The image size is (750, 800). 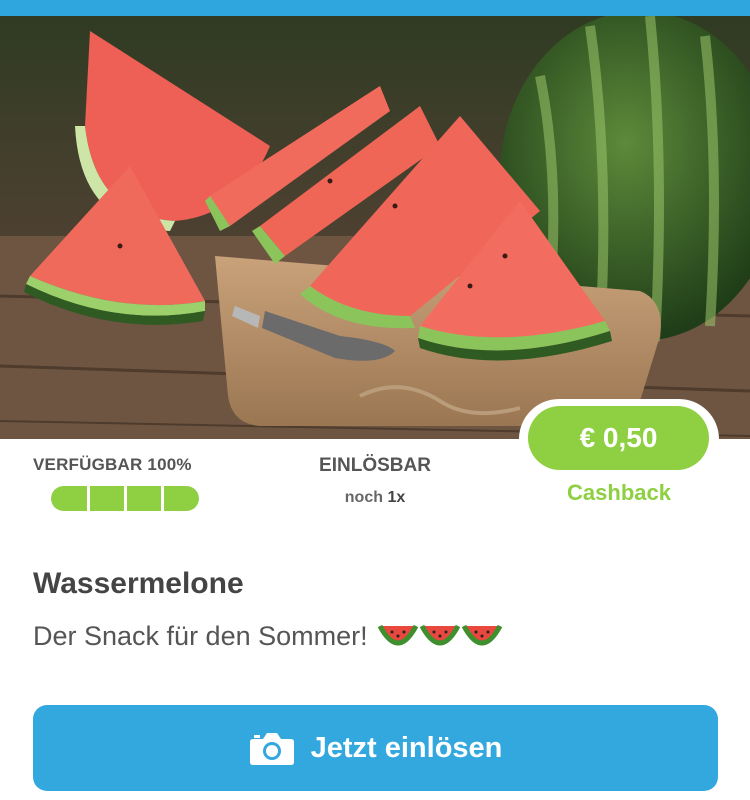 I want to click on redeemable-count-value: 1x, so click(x=396, y=497).